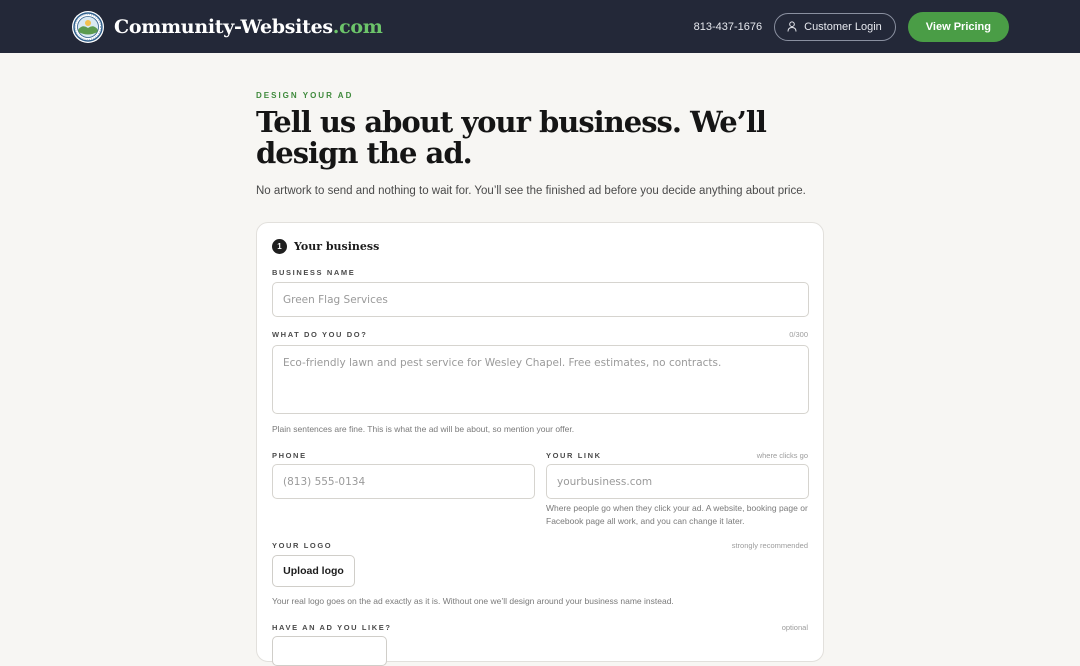 The image size is (1080, 666). Describe the element at coordinates (794, 627) in the screenshot. I see `sample-ad-aside-note: optional` at that location.